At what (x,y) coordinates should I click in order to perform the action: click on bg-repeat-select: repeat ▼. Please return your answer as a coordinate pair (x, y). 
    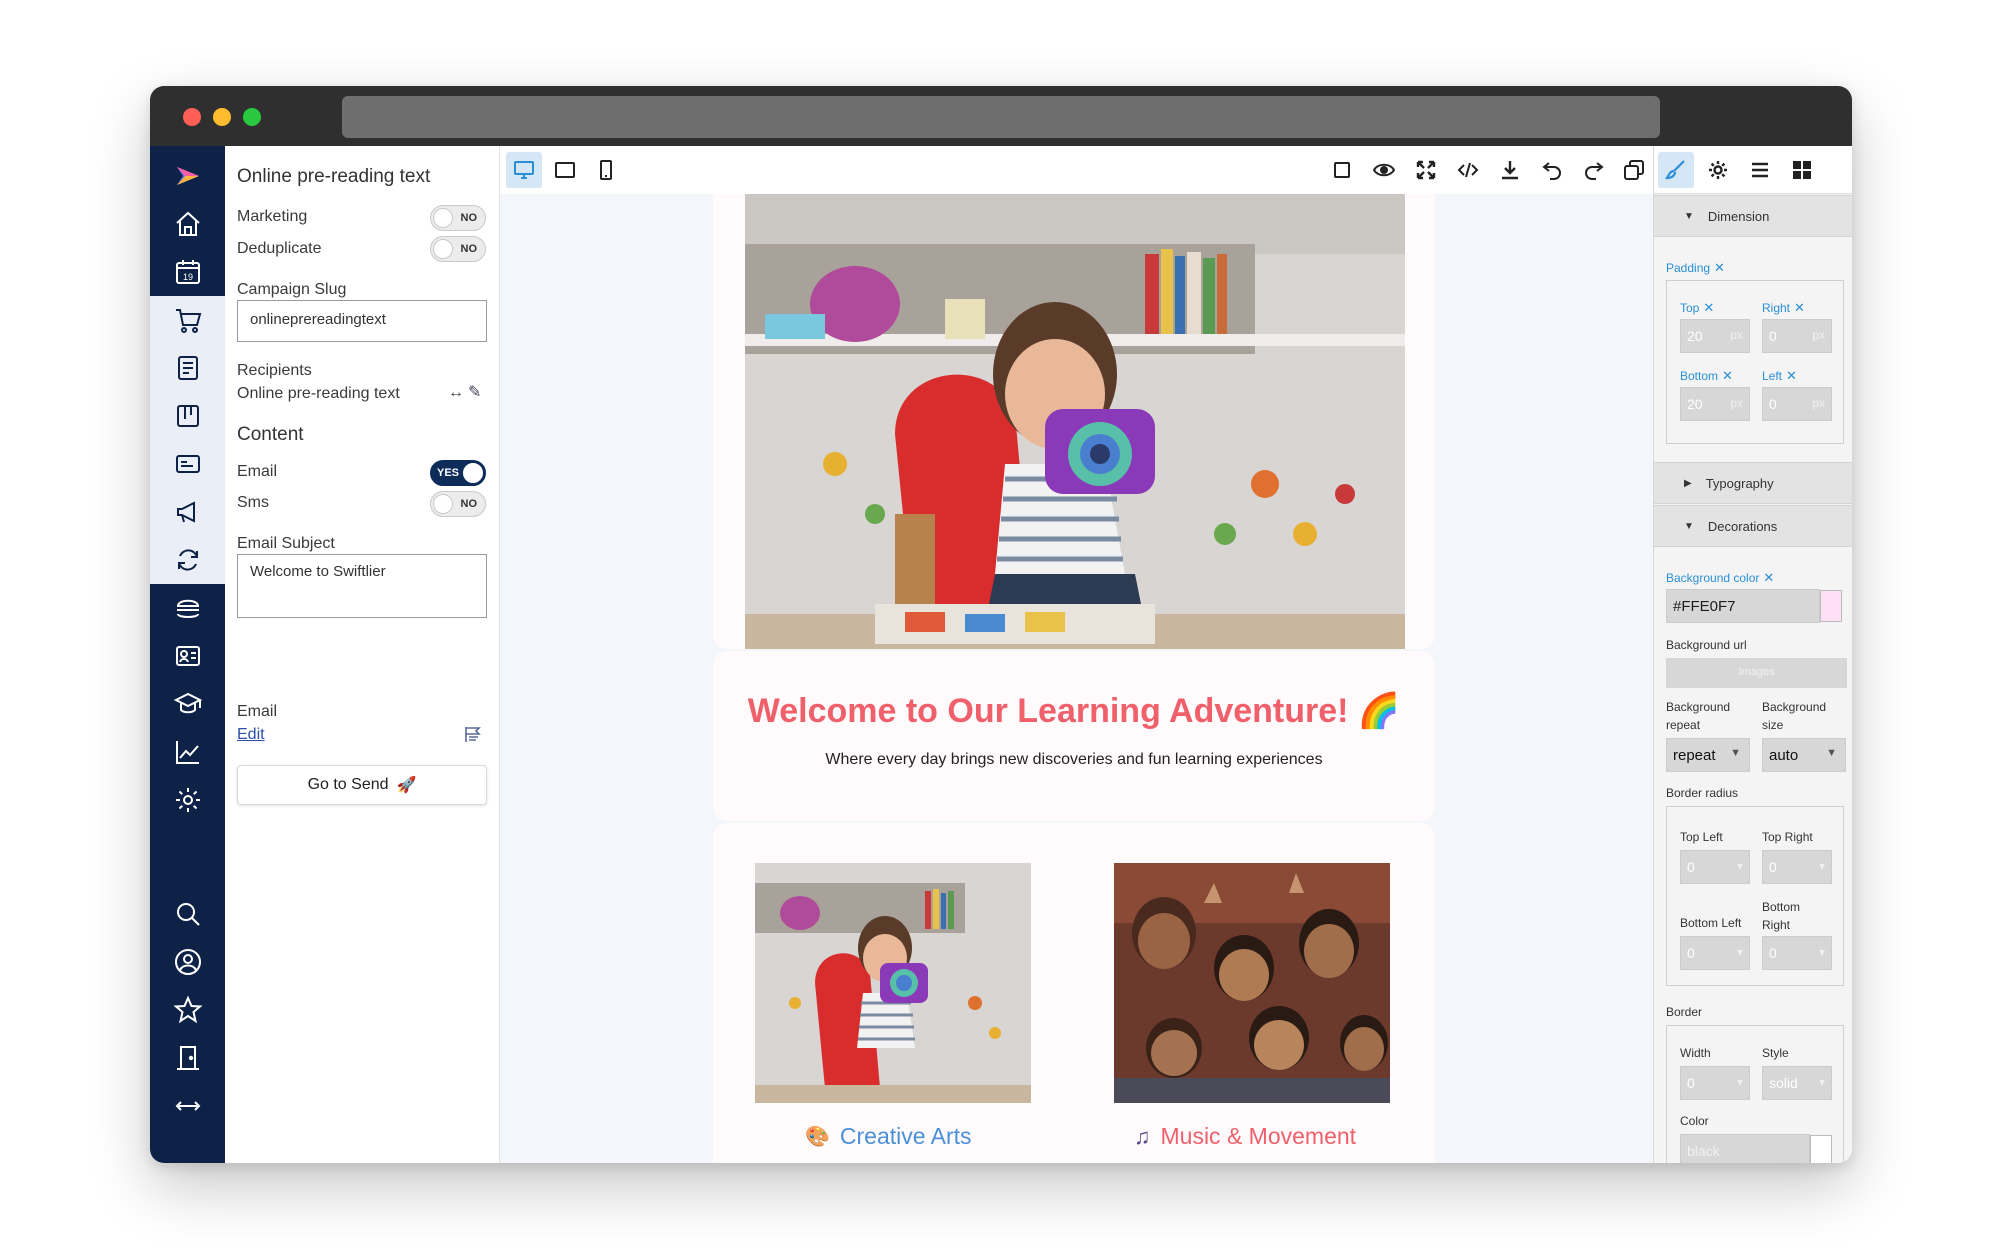
    Looking at the image, I should click on (1708, 755).